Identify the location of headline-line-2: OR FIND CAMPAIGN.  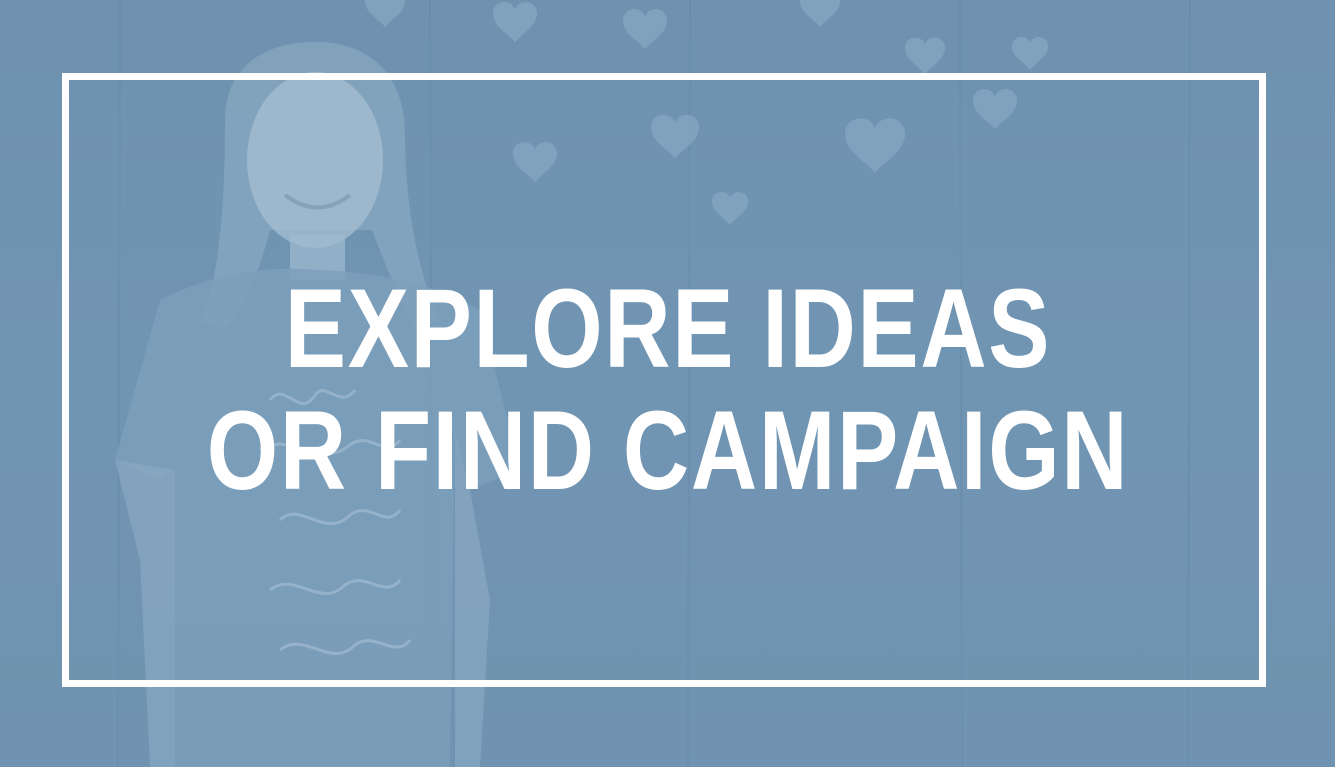
(668, 450).